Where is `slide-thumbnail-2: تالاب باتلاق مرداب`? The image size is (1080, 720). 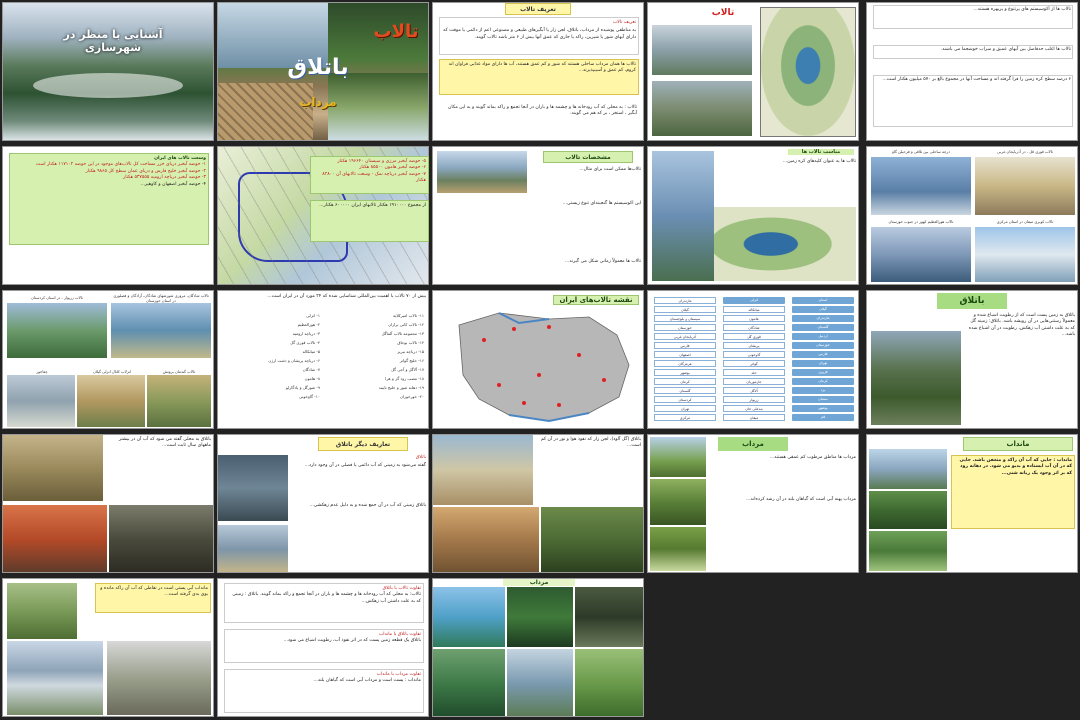 slide-thumbnail-2: تالاب باتلاق مرداب is located at coordinates (323, 71).